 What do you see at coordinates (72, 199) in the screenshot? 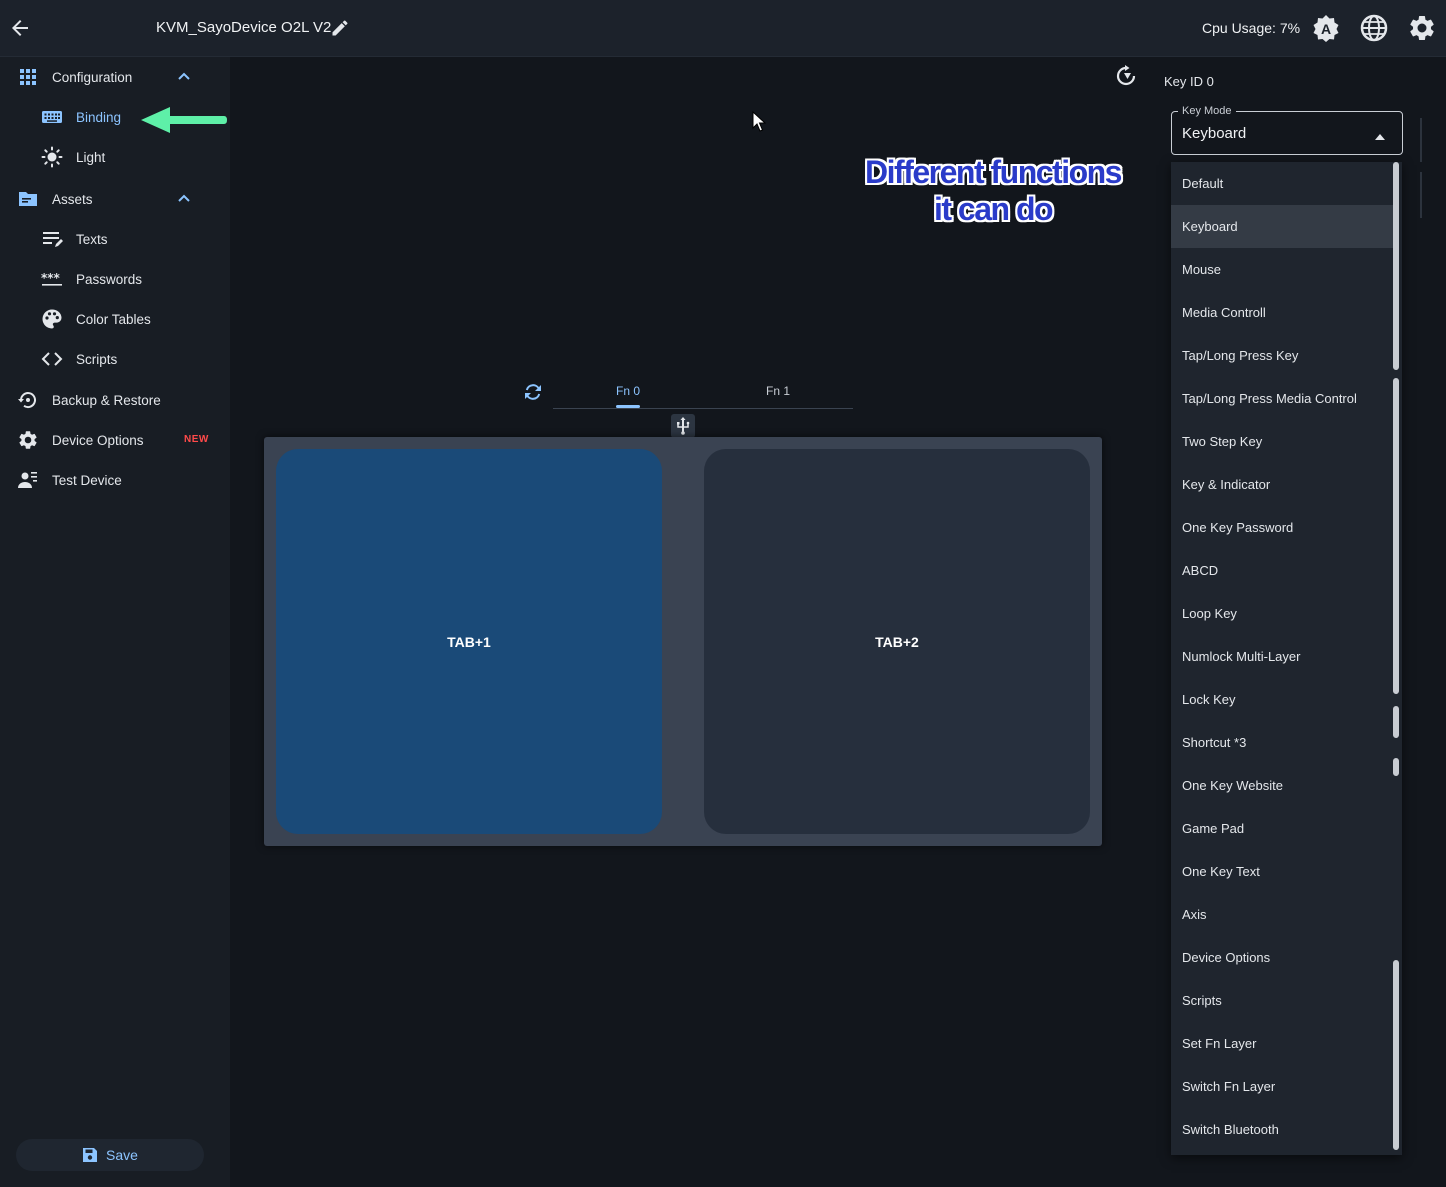
I see `nav-assets-label: Assets` at bounding box center [72, 199].